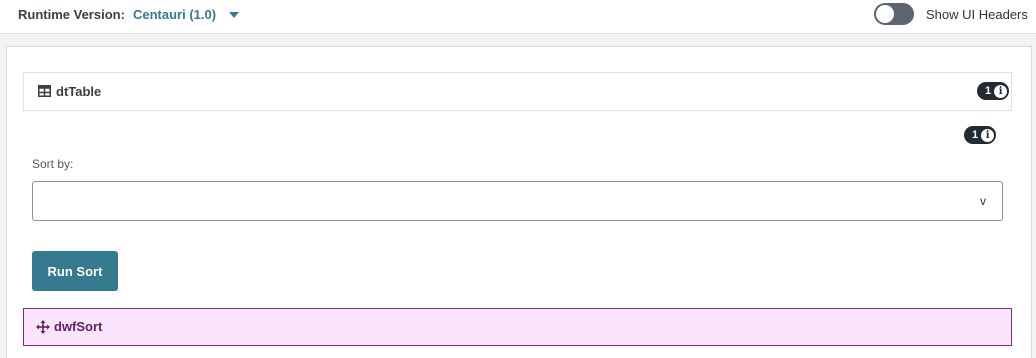  Describe the element at coordinates (43, 327) in the screenshot. I see `move-icon` at that location.